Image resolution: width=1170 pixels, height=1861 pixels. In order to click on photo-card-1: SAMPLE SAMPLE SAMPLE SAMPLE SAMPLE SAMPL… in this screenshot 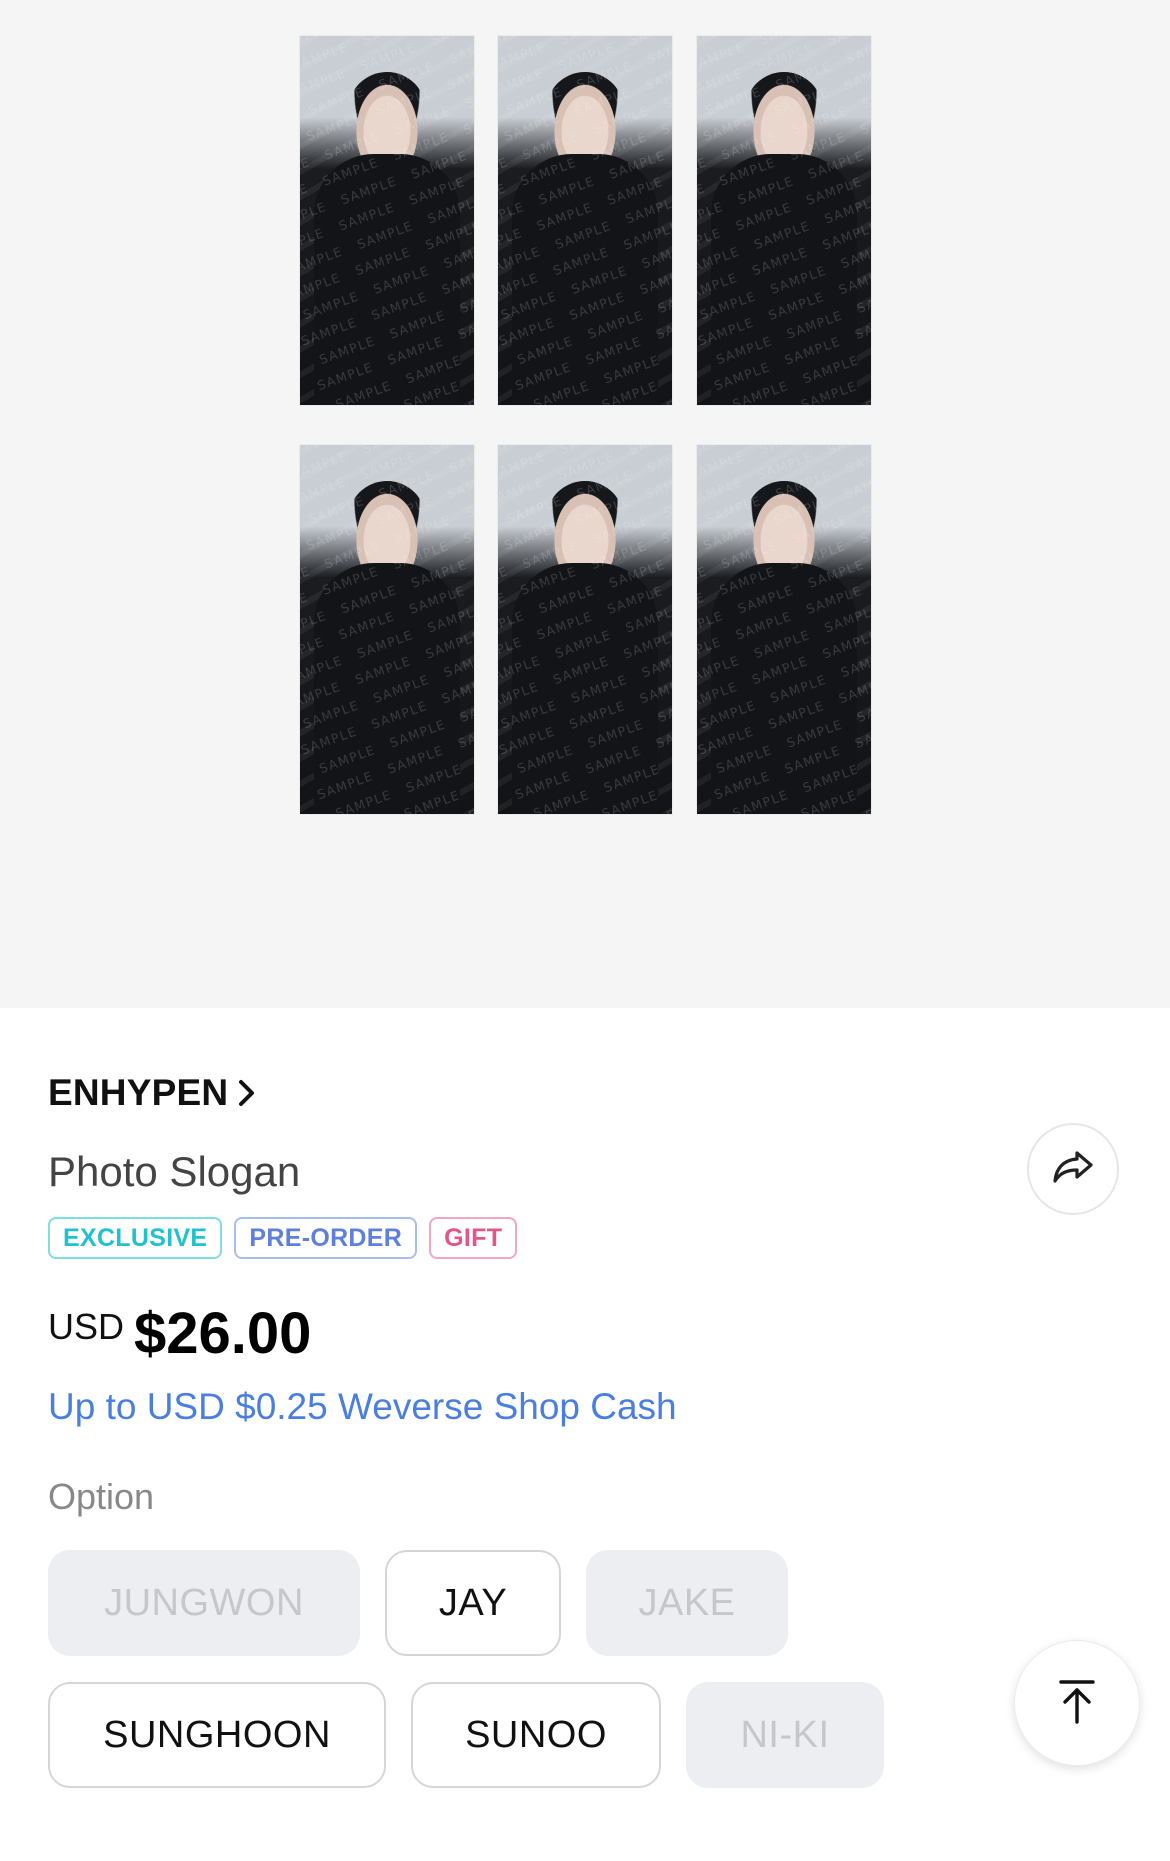, I will do `click(387, 220)`.